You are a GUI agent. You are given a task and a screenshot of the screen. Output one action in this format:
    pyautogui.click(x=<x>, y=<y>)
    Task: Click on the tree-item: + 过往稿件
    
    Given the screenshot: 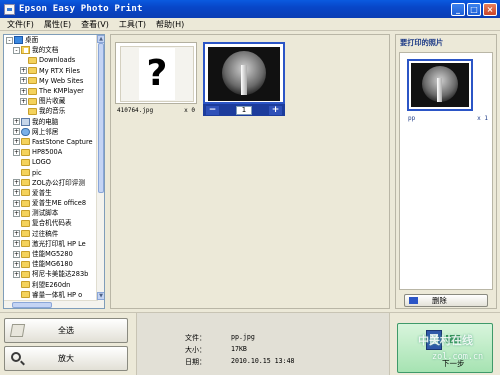 What is the action you would take?
    pyautogui.click(x=51, y=234)
    